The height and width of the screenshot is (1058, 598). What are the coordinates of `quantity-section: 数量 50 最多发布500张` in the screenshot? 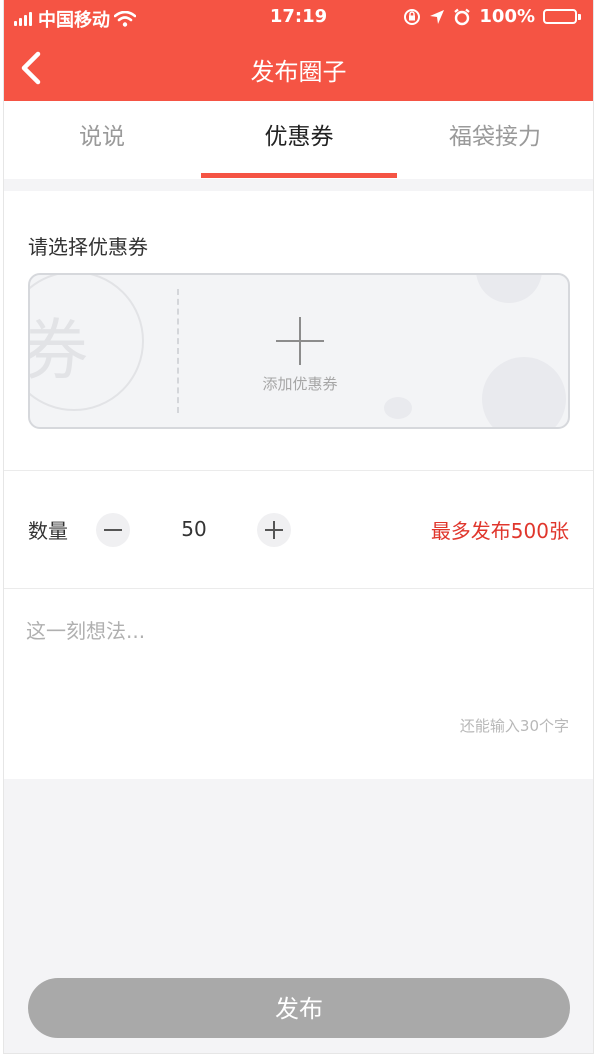 It's located at (298, 529).